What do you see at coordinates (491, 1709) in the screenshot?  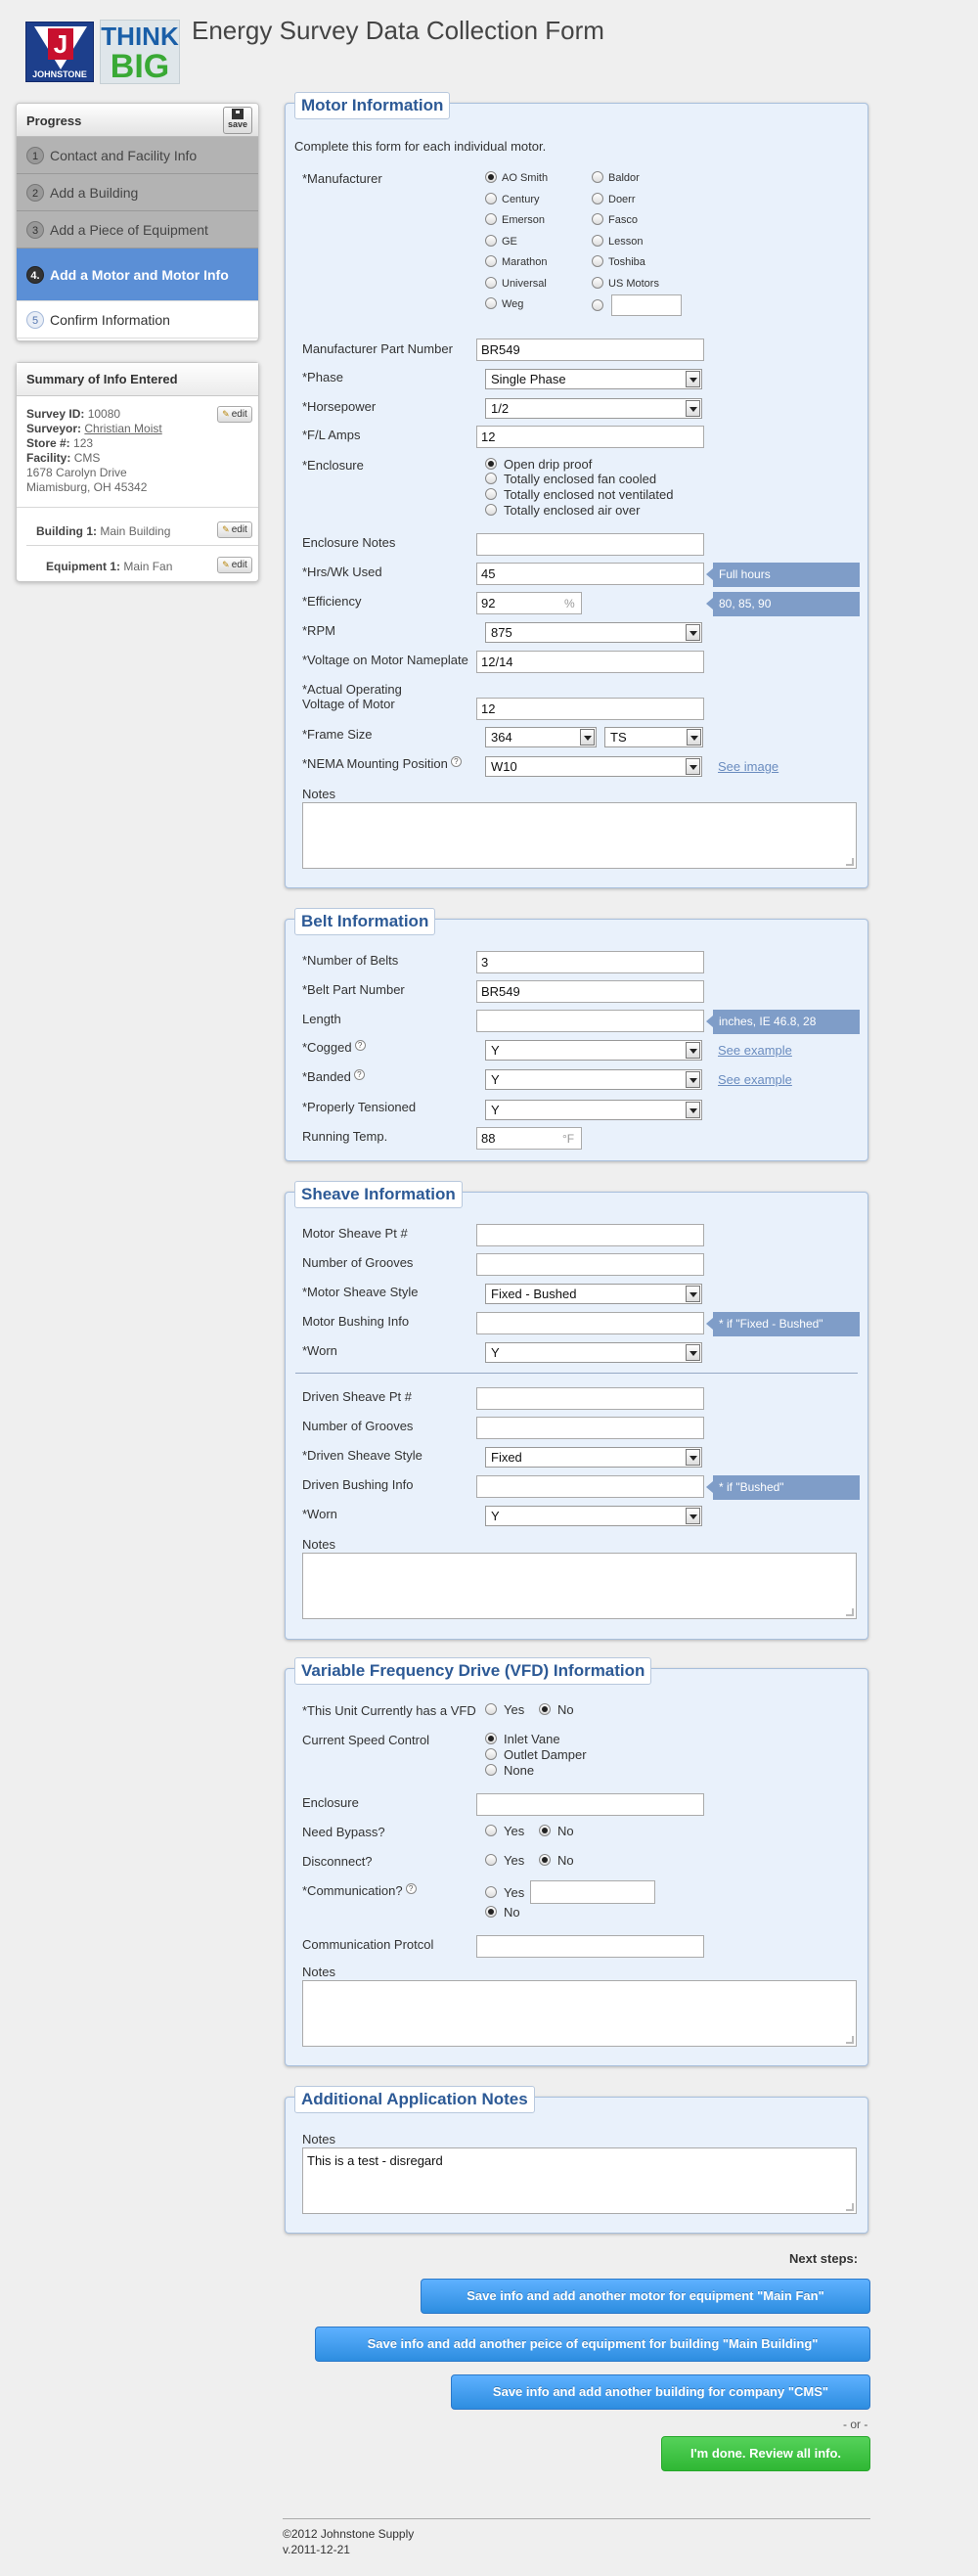 I see `has-vfd-yes-radio` at bounding box center [491, 1709].